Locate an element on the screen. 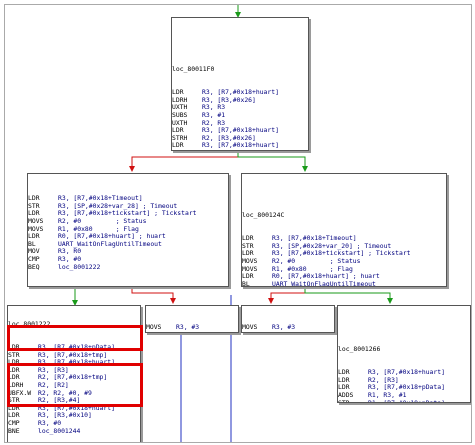  instruction-line: LDRH R3, [R3,#0x26] is located at coordinates (240, 100).